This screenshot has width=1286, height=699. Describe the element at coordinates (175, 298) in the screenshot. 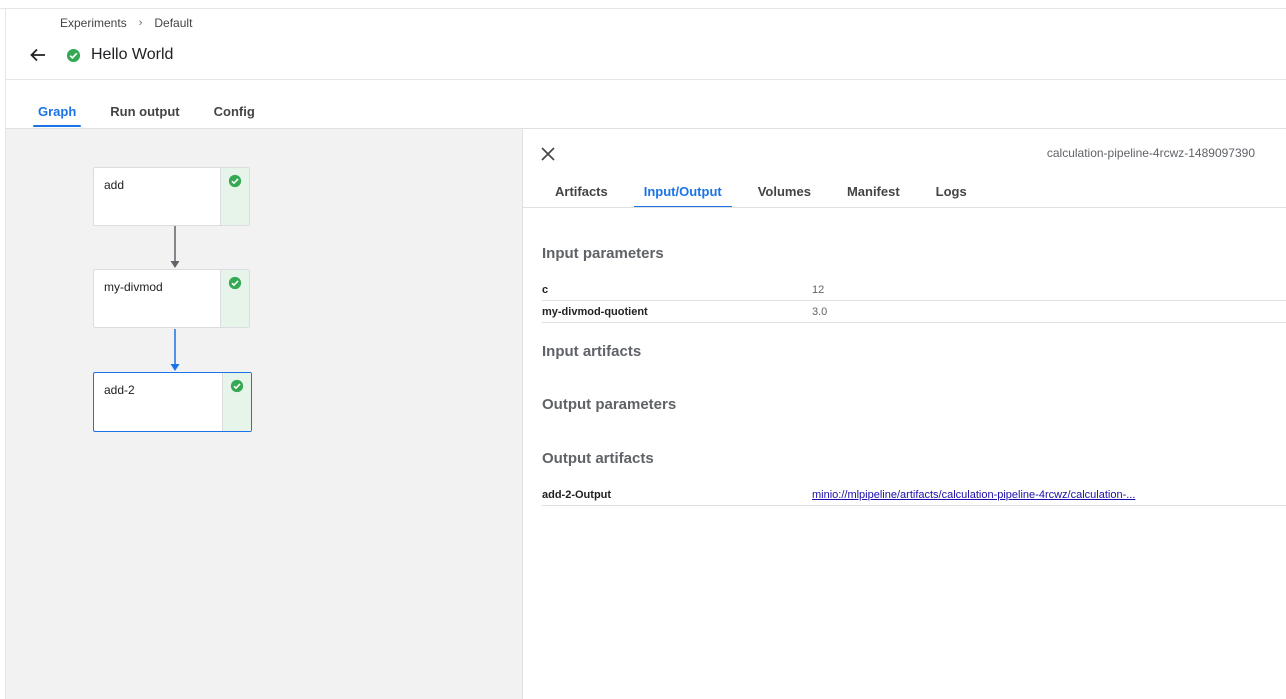

I see `graph-edges` at that location.